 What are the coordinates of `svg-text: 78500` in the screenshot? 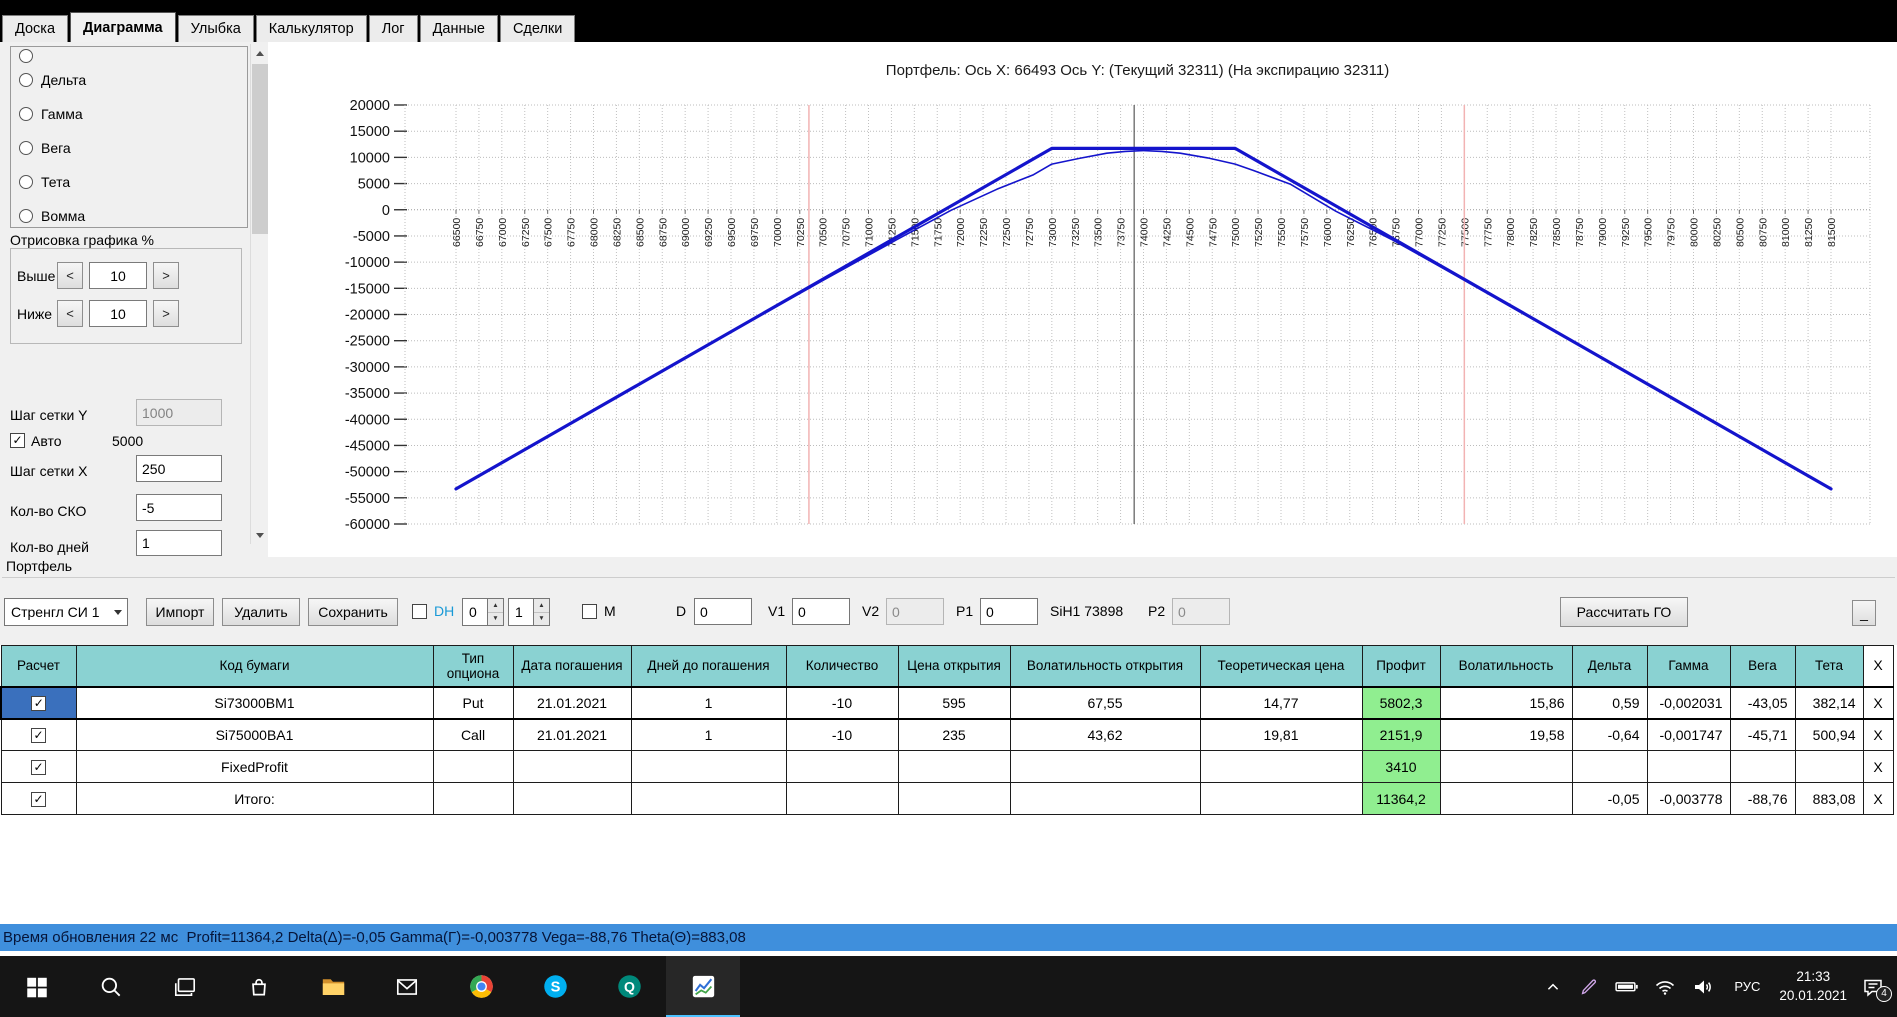 It's located at (1557, 232).